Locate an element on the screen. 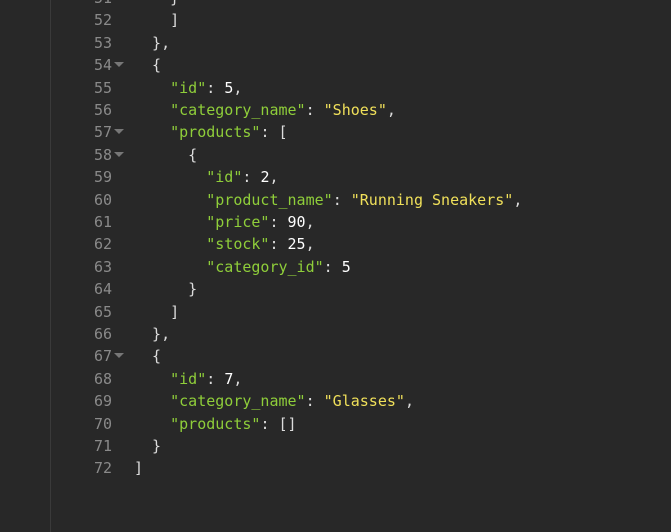 This screenshot has width=671, height=532. code-line: 53 }, is located at coordinates (335, 43).